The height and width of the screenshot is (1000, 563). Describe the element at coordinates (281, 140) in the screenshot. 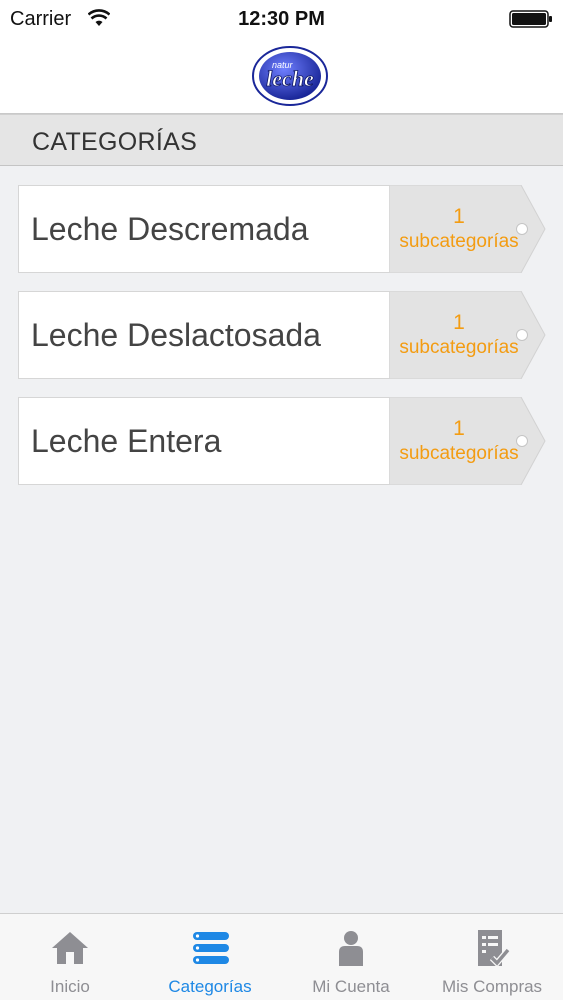

I see `section-header: CATEGORÍAS` at that location.